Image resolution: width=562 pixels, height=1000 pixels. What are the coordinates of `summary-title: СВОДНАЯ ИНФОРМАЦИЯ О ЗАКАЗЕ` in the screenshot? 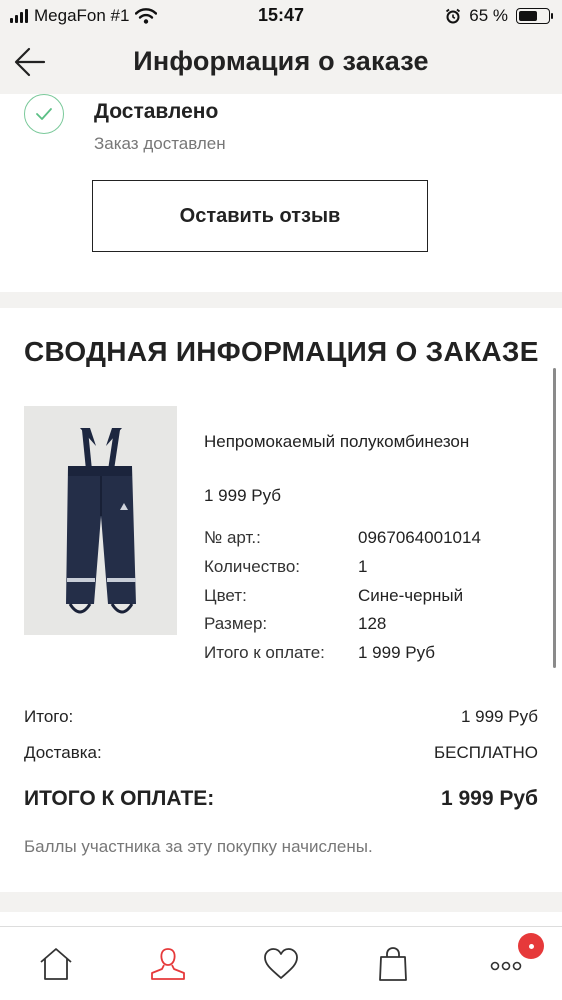 It's located at (281, 351).